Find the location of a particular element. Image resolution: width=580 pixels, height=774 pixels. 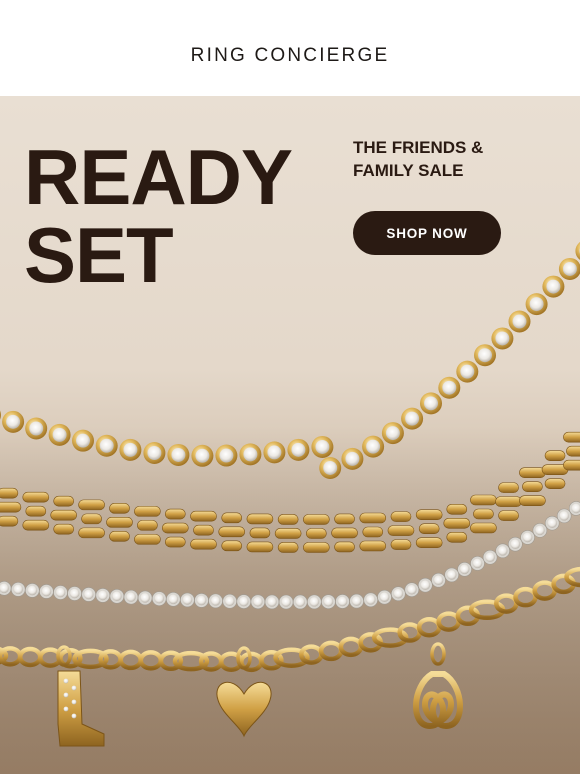

email-header: RING CONCIERGE is located at coordinates (290, 48).